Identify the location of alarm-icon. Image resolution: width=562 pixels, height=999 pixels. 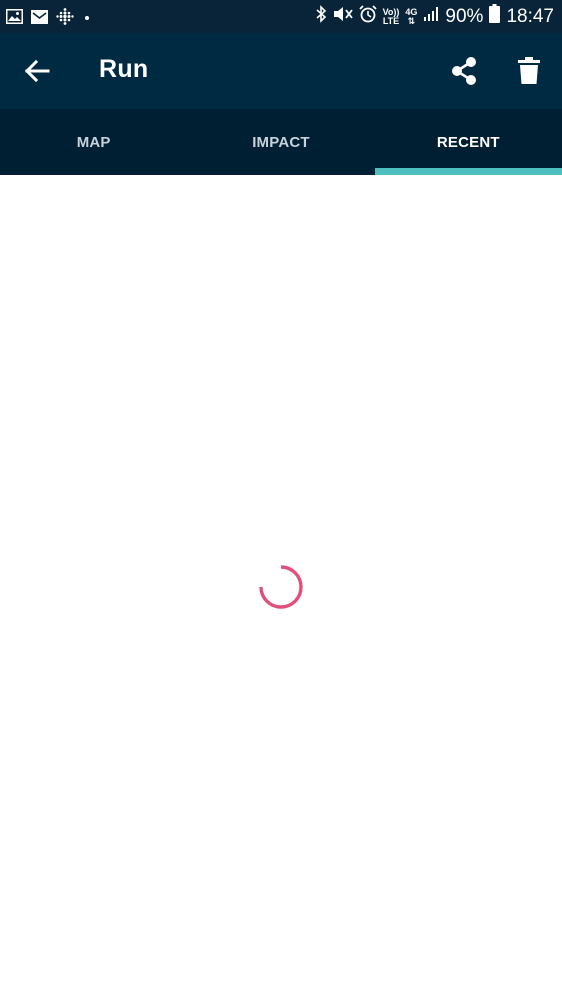
(367, 16).